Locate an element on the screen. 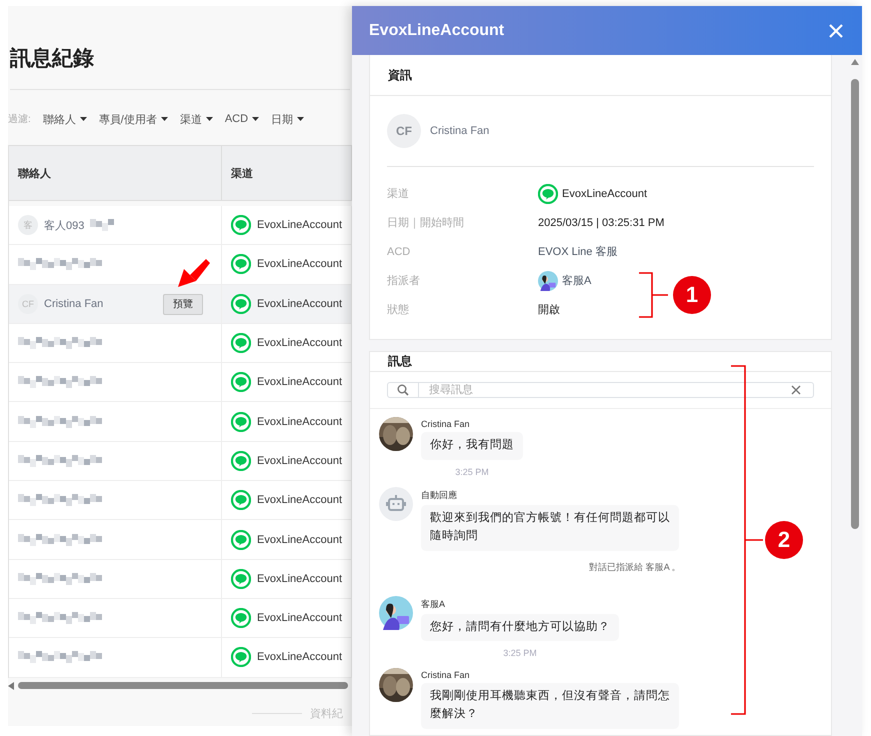 Image resolution: width=871 pixels, height=736 pixels. page-title: 訊息紀錄 is located at coordinates (180, 67).